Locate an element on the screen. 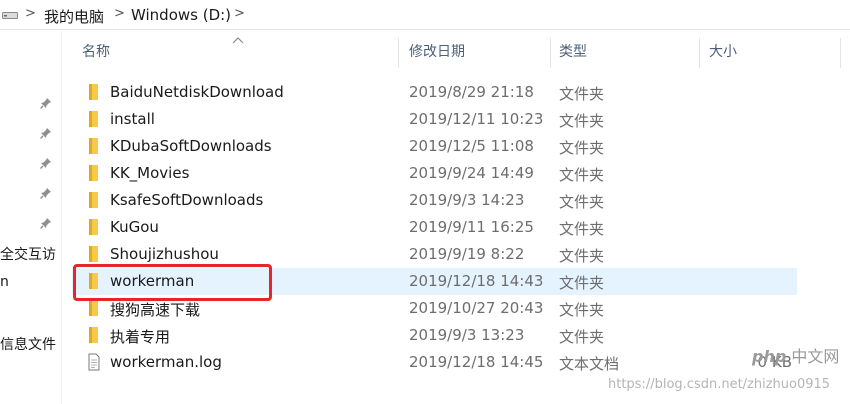 This screenshot has width=850, height=404. highlight-box is located at coordinates (172, 282).